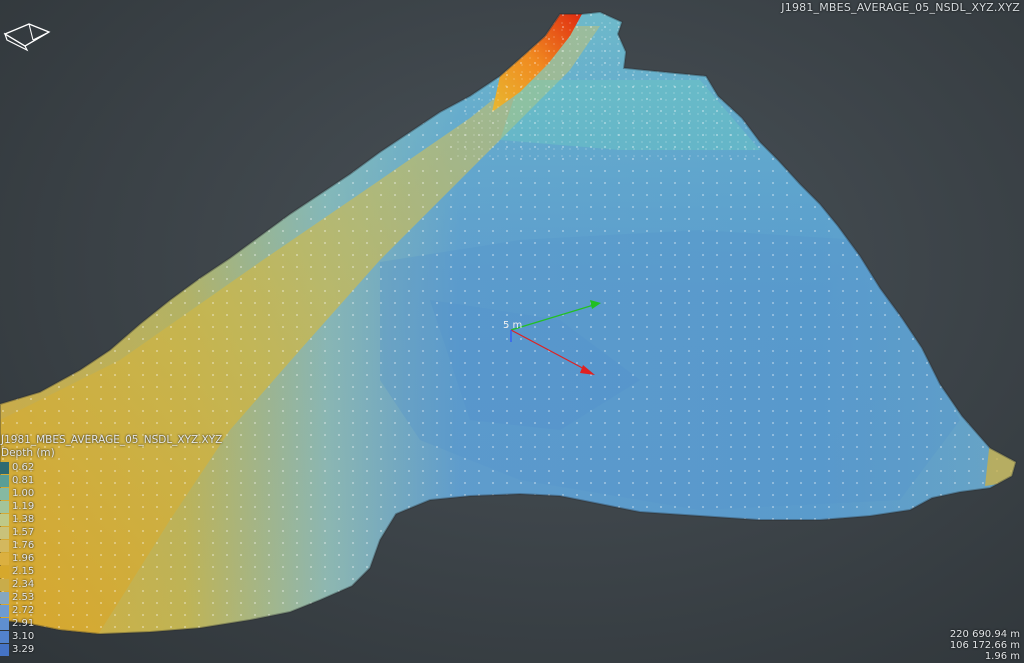 This screenshot has width=1024, height=663. What do you see at coordinates (23, 532) in the screenshot?
I see `legend-value: 1.57` at bounding box center [23, 532].